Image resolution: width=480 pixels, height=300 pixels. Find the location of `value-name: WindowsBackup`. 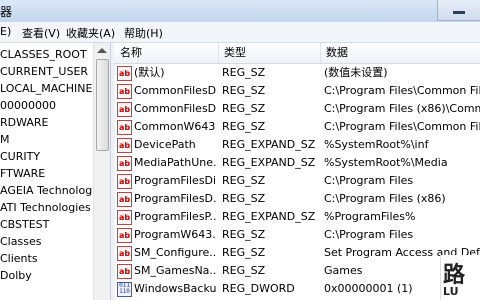

value-name: WindowsBackup is located at coordinates (175, 288).